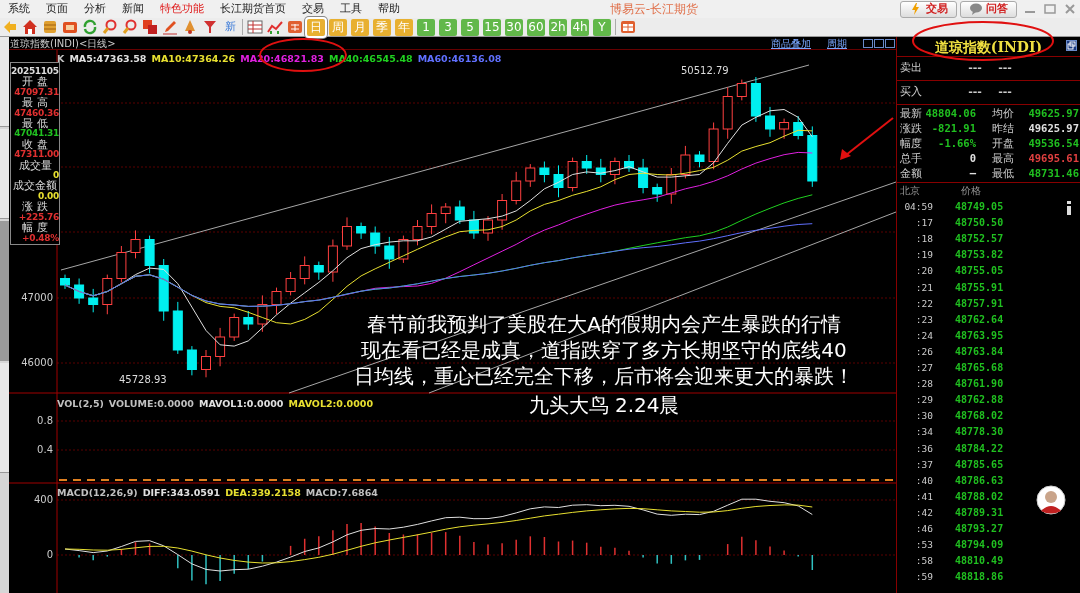 This screenshot has width=1080, height=593. What do you see at coordinates (253, 9) in the screenshot?
I see `menu-item: 长江期货首页` at bounding box center [253, 9].